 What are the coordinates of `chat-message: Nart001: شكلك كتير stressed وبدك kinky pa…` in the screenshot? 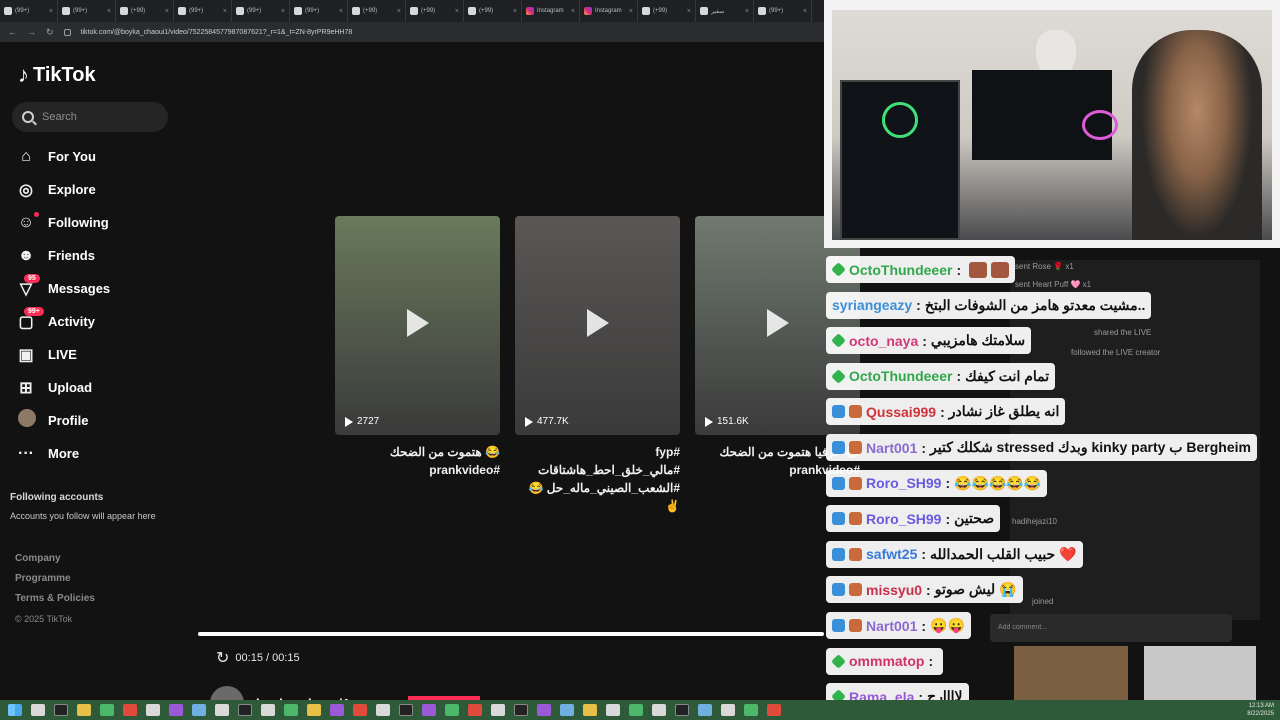 It's located at (1041, 447).